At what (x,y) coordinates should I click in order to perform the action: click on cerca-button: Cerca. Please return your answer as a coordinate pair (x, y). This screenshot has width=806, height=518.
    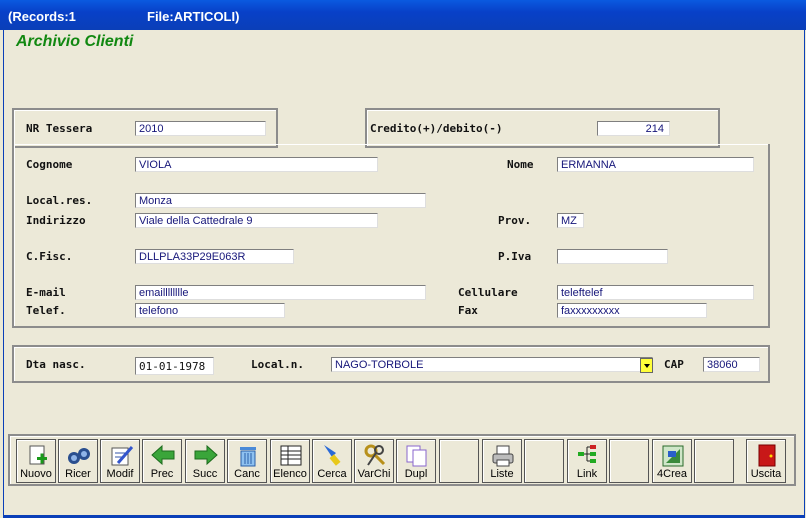
    Looking at the image, I should click on (332, 461).